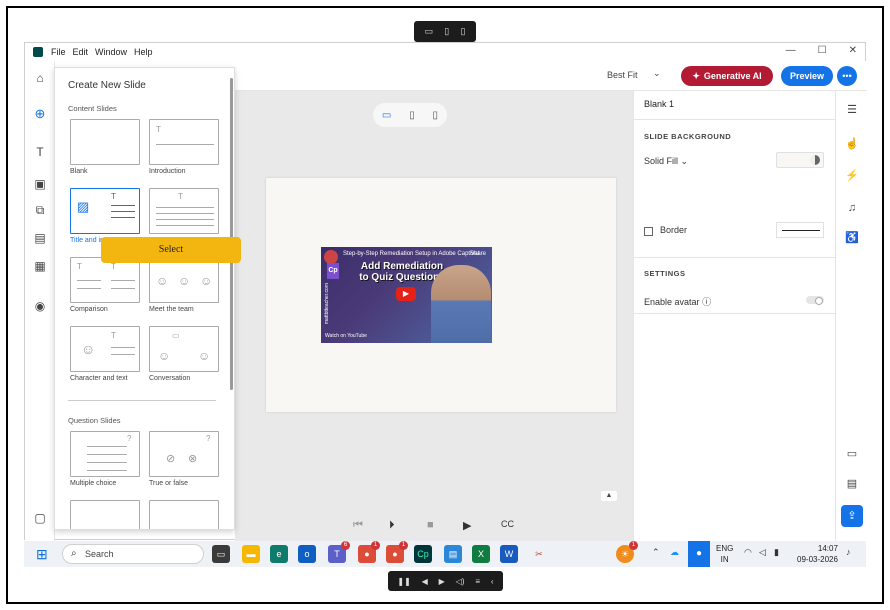 Image resolution: width=890 pixels, height=610 pixels. What do you see at coordinates (143, 52) in the screenshot?
I see `menu-help: Help` at bounding box center [143, 52].